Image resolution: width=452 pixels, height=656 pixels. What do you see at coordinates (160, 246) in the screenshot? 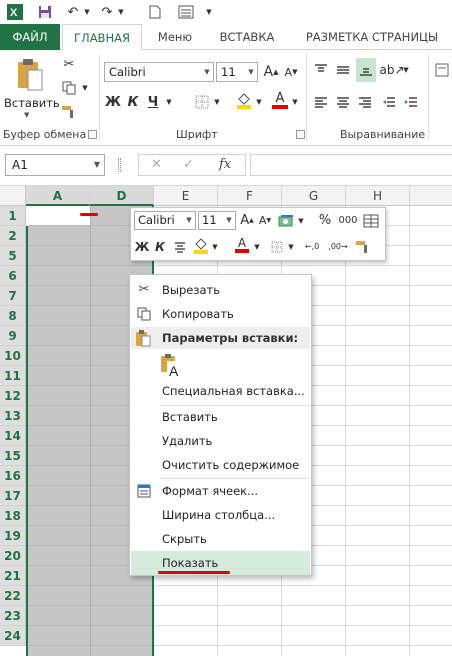
I see `mini-italic-button: К` at bounding box center [160, 246].